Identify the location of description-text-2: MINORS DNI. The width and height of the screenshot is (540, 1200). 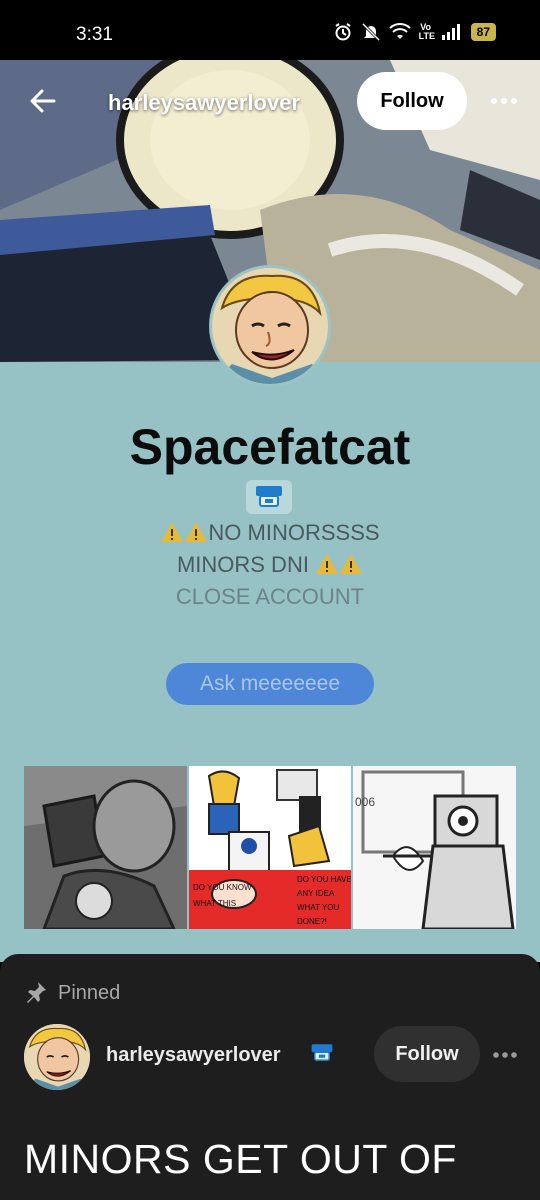
(242, 564).